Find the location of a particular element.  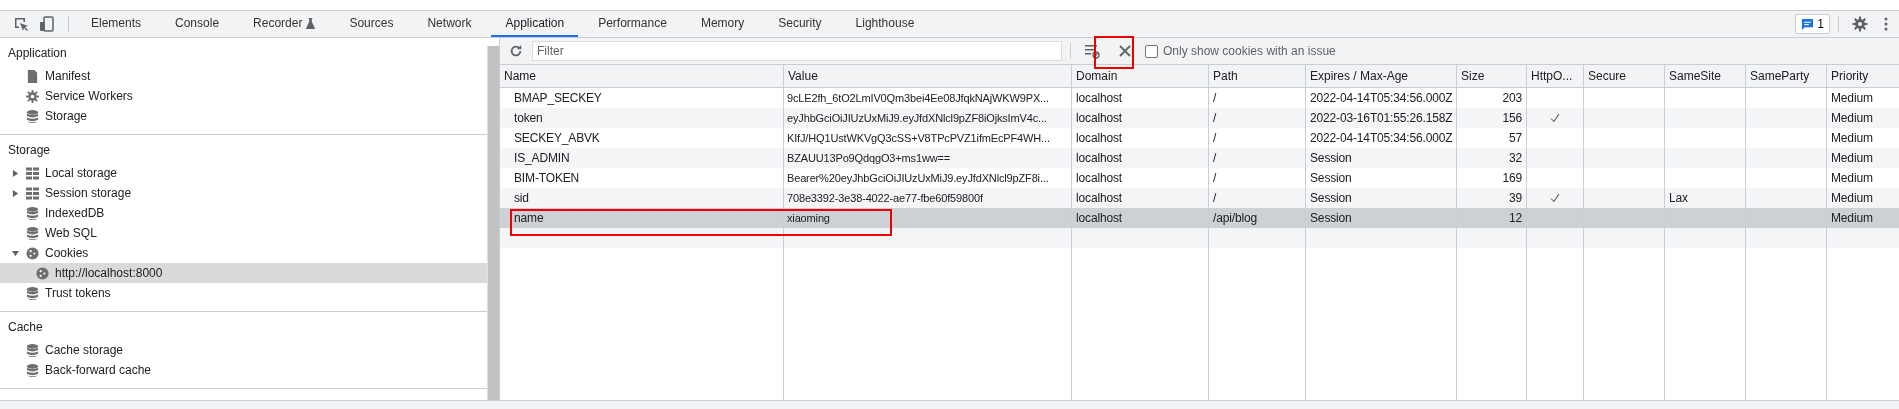

column-header: Name is located at coordinates (641, 76).